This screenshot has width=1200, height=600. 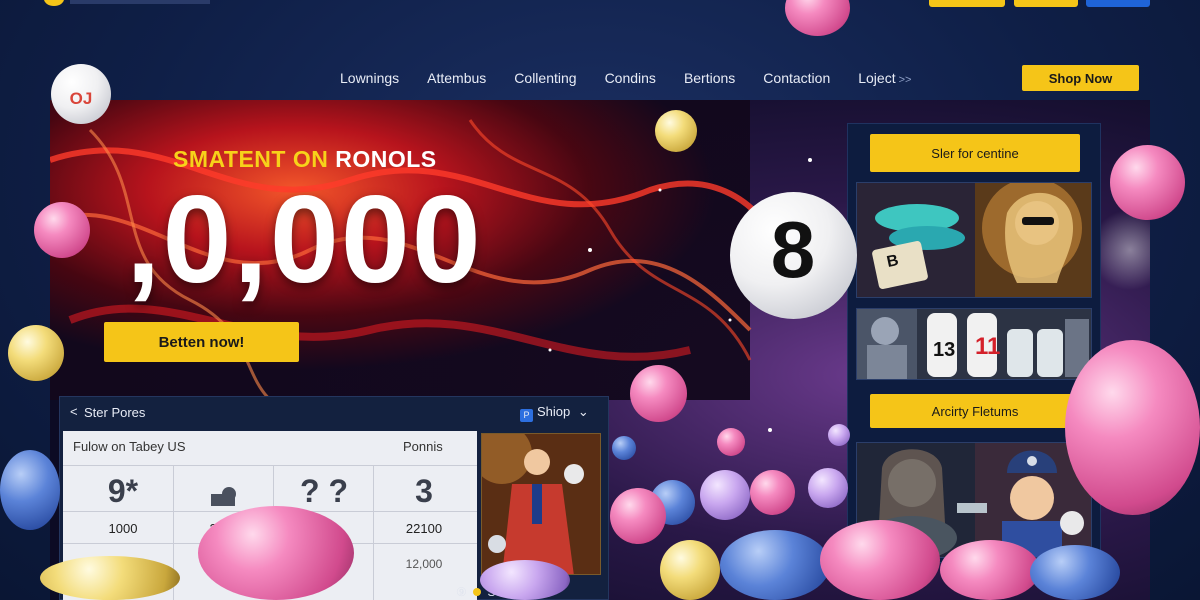 What do you see at coordinates (477, 592) in the screenshot?
I see `dot-icon` at bounding box center [477, 592].